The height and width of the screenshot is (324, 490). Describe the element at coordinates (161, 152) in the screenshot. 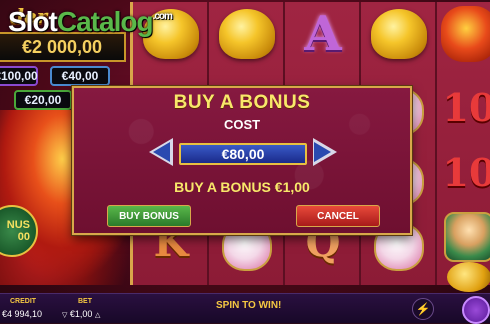

I see `decrease-arrow-fill` at that location.